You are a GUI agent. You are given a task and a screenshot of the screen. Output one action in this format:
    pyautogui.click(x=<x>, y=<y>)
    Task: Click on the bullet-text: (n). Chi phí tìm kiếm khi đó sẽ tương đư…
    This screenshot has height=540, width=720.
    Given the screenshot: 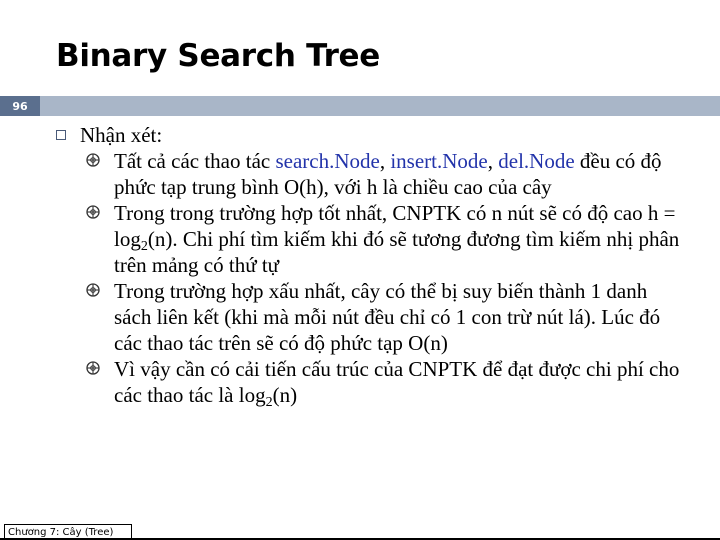 What is the action you would take?
    pyautogui.click(x=397, y=252)
    